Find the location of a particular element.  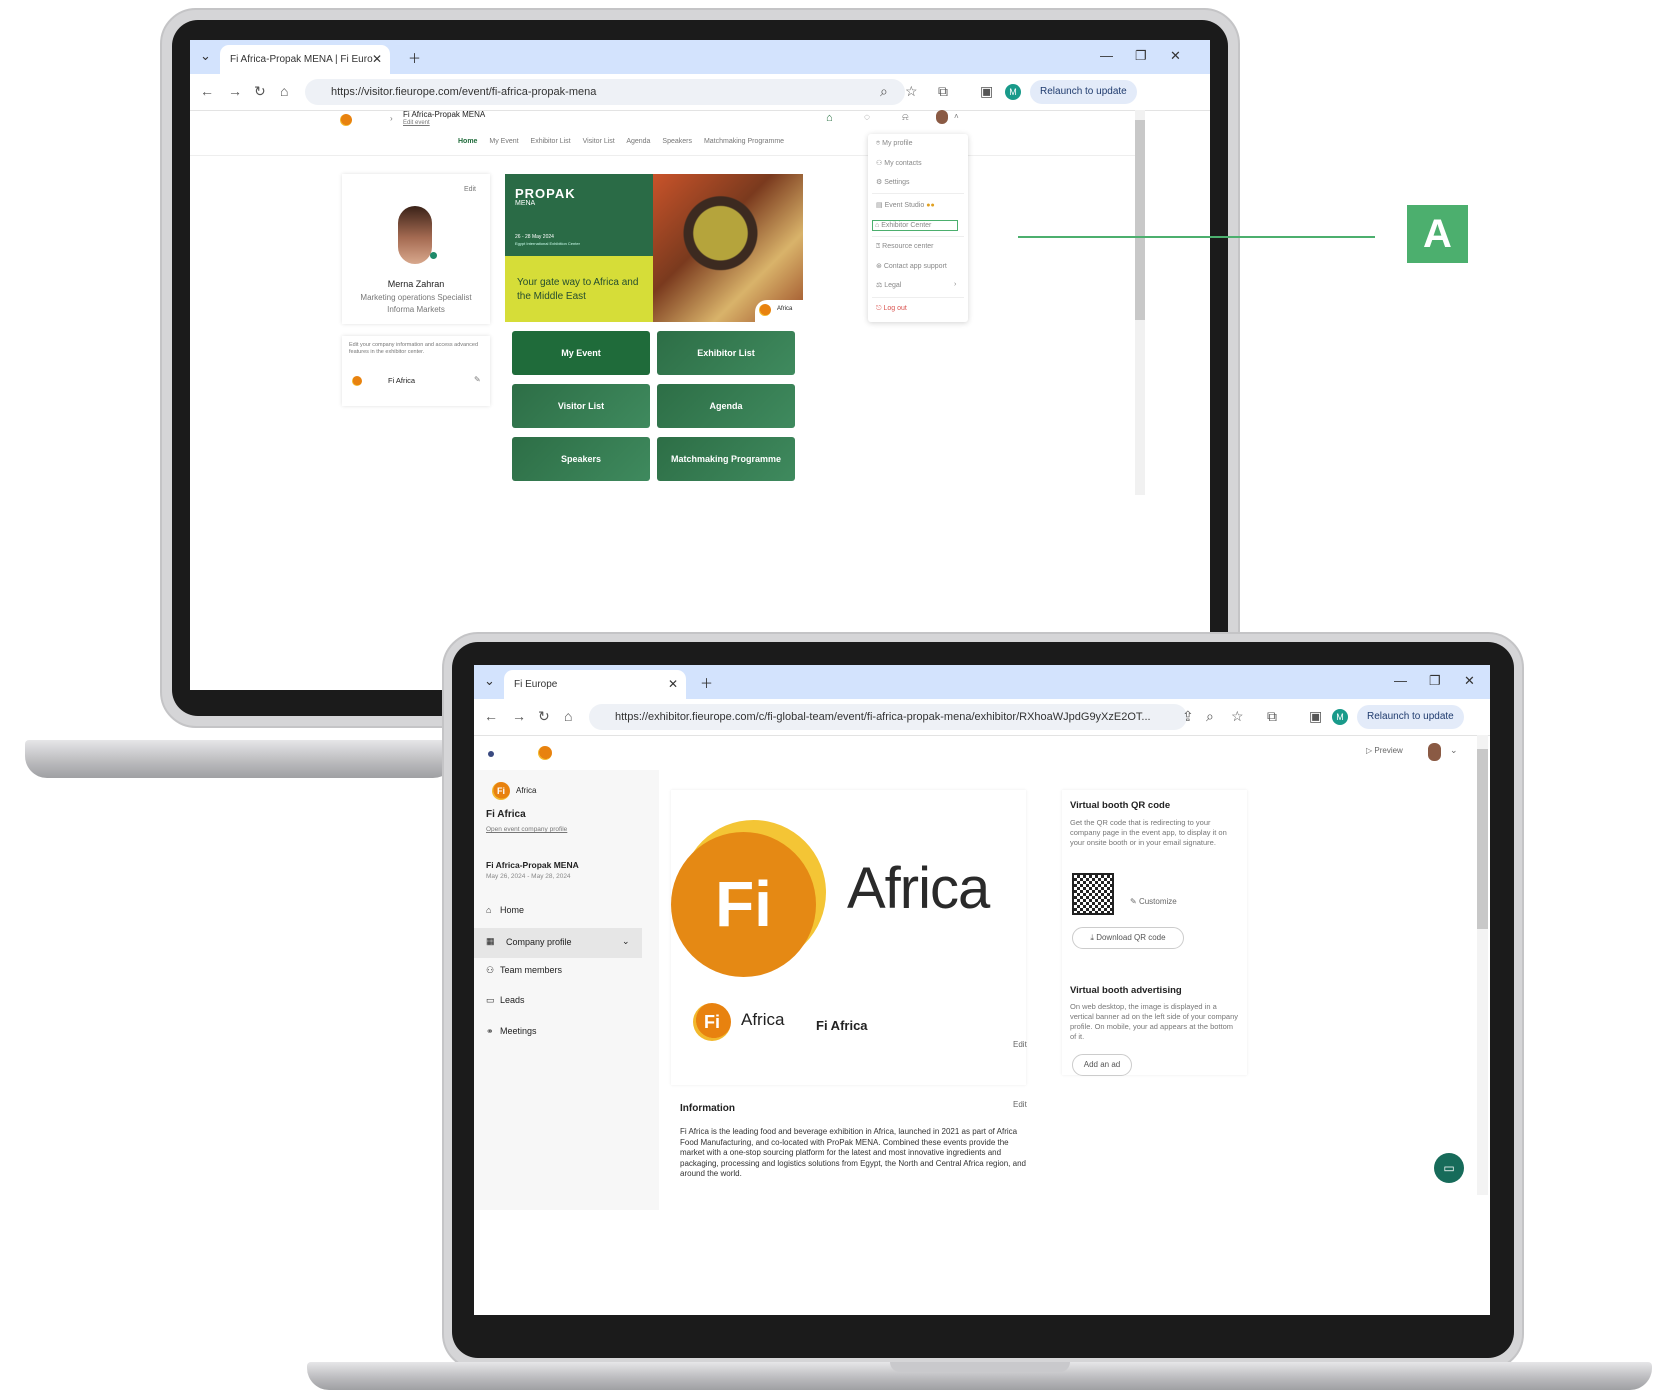

menu-my-contacts: ⚇ My contacts is located at coordinates (899, 163).